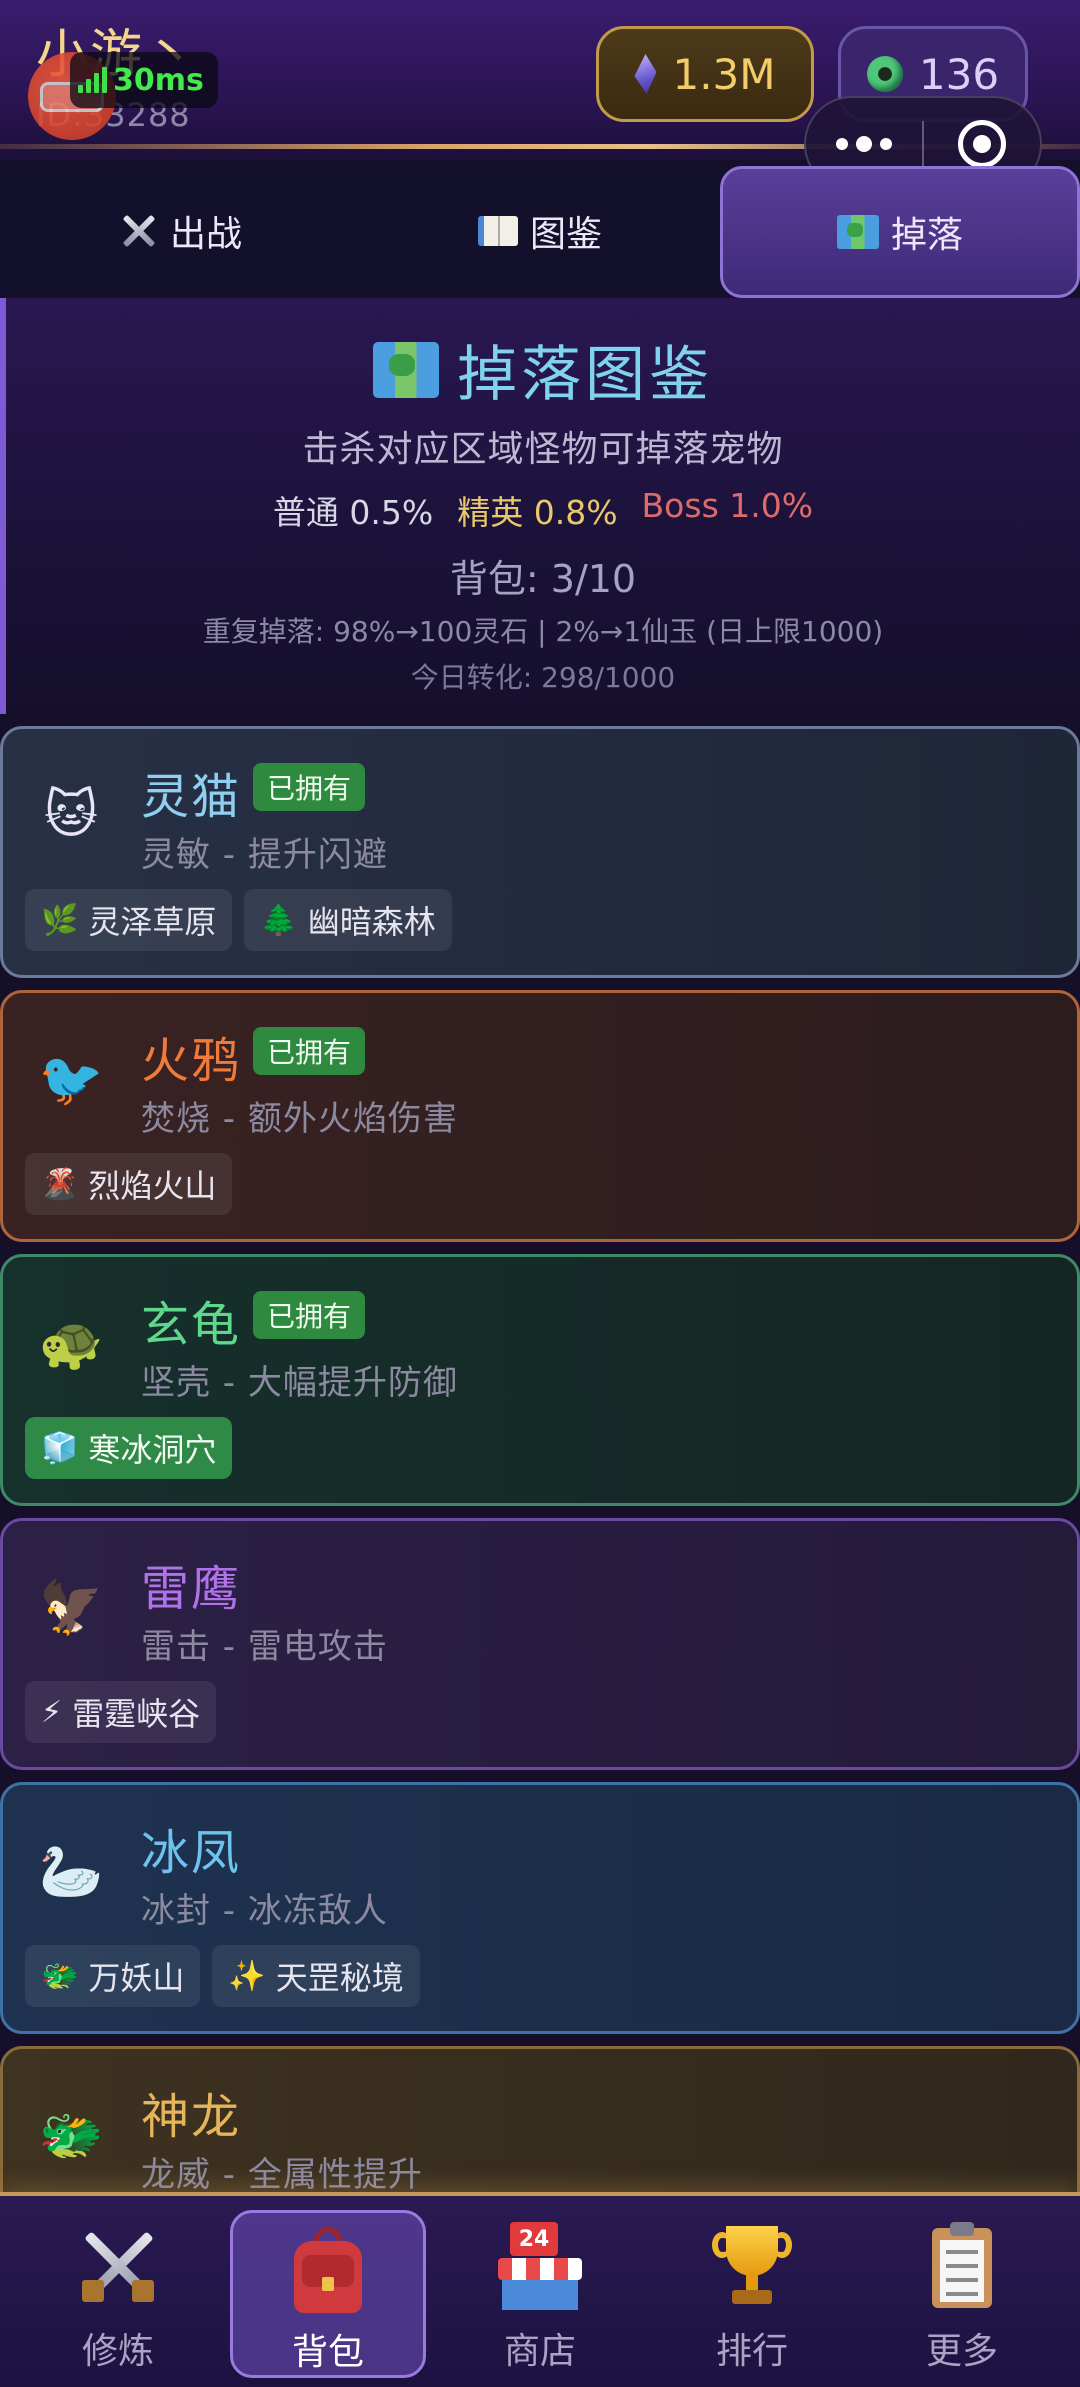 The image size is (1080, 2387). Describe the element at coordinates (884, 74) in the screenshot. I see `jade-icon` at that location.